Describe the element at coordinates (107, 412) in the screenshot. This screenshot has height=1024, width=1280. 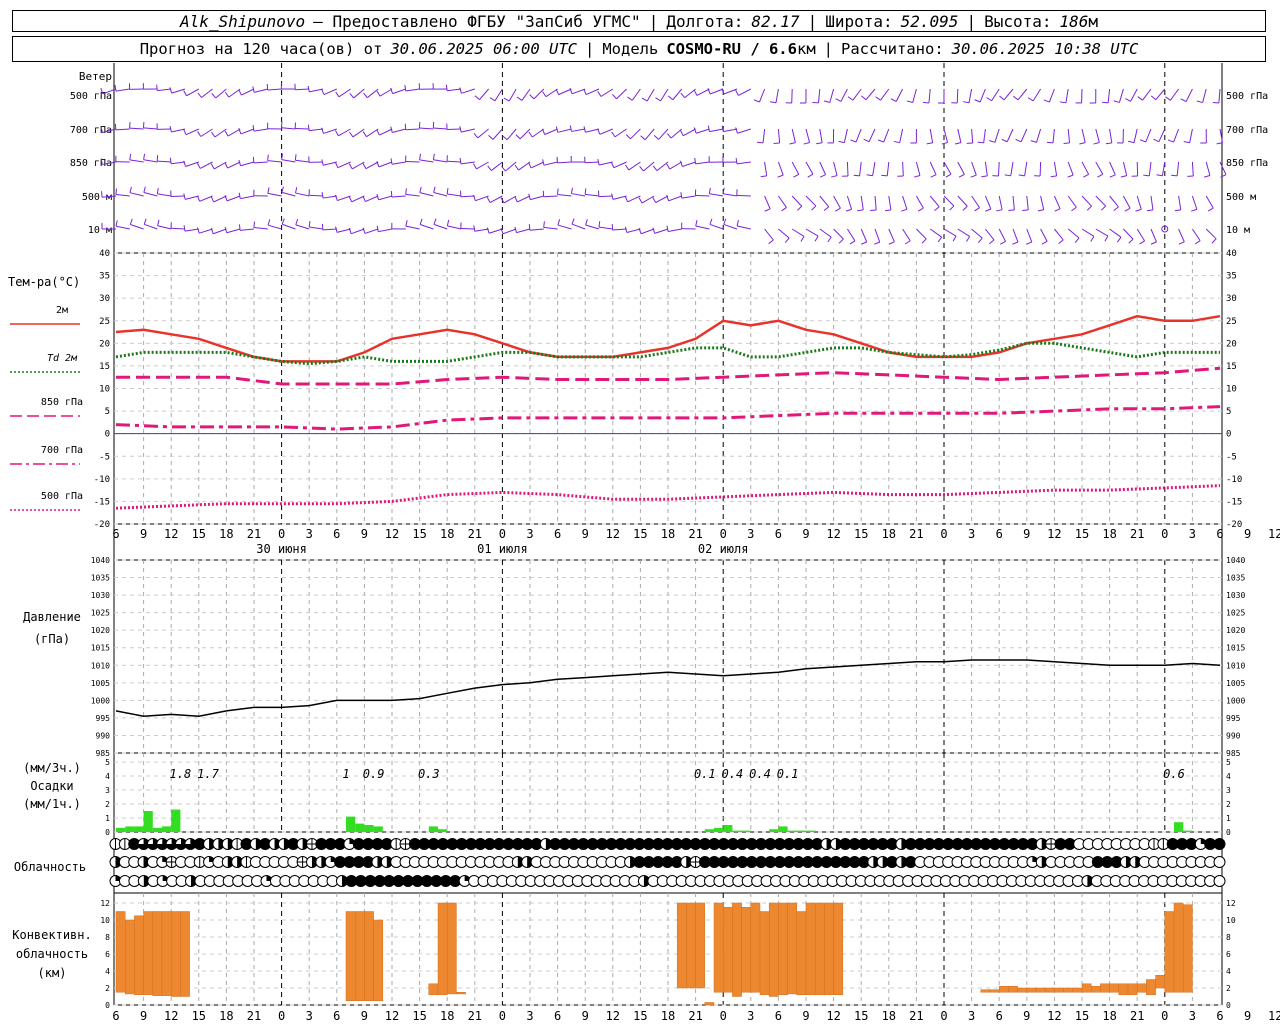
I see `y-tick-label: 5` at that location.